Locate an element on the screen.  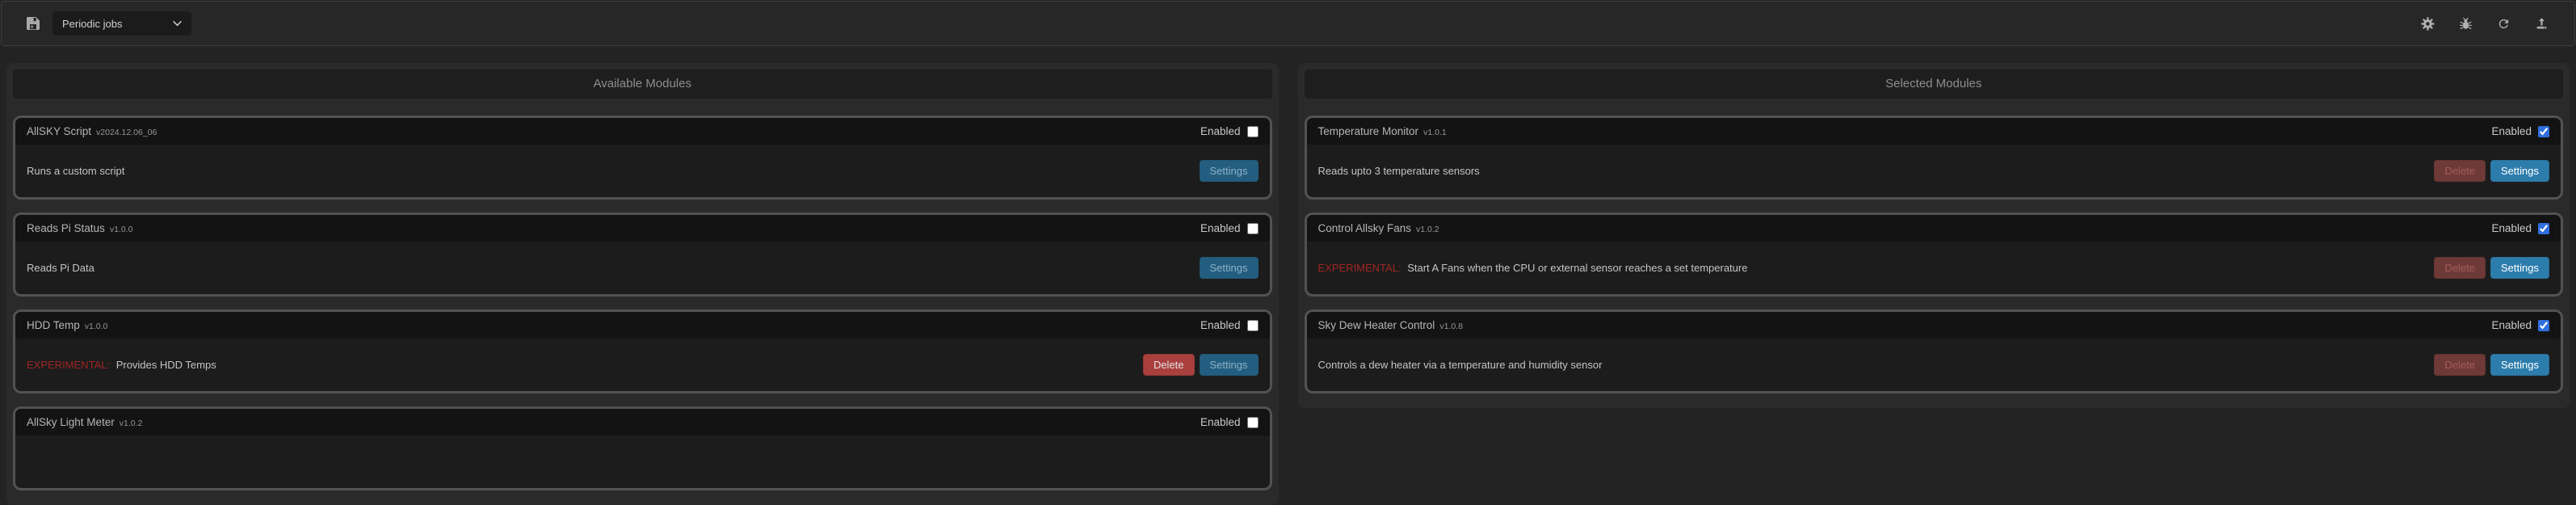
save-button is located at coordinates (33, 24).